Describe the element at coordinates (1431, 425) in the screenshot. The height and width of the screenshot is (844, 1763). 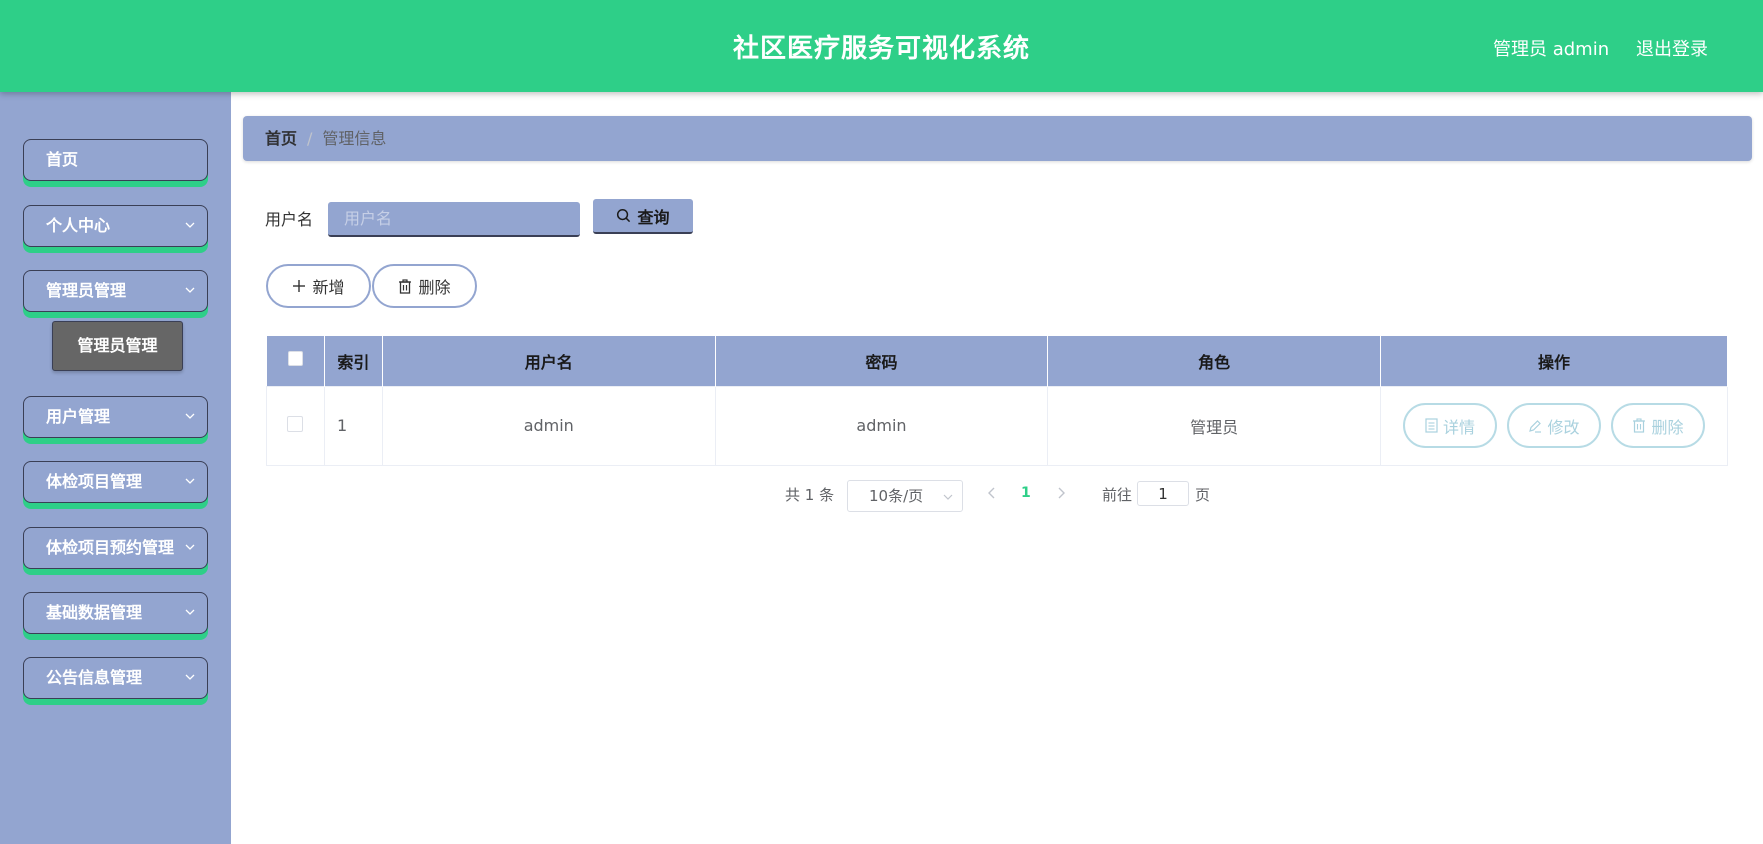
I see `document-icon` at that location.